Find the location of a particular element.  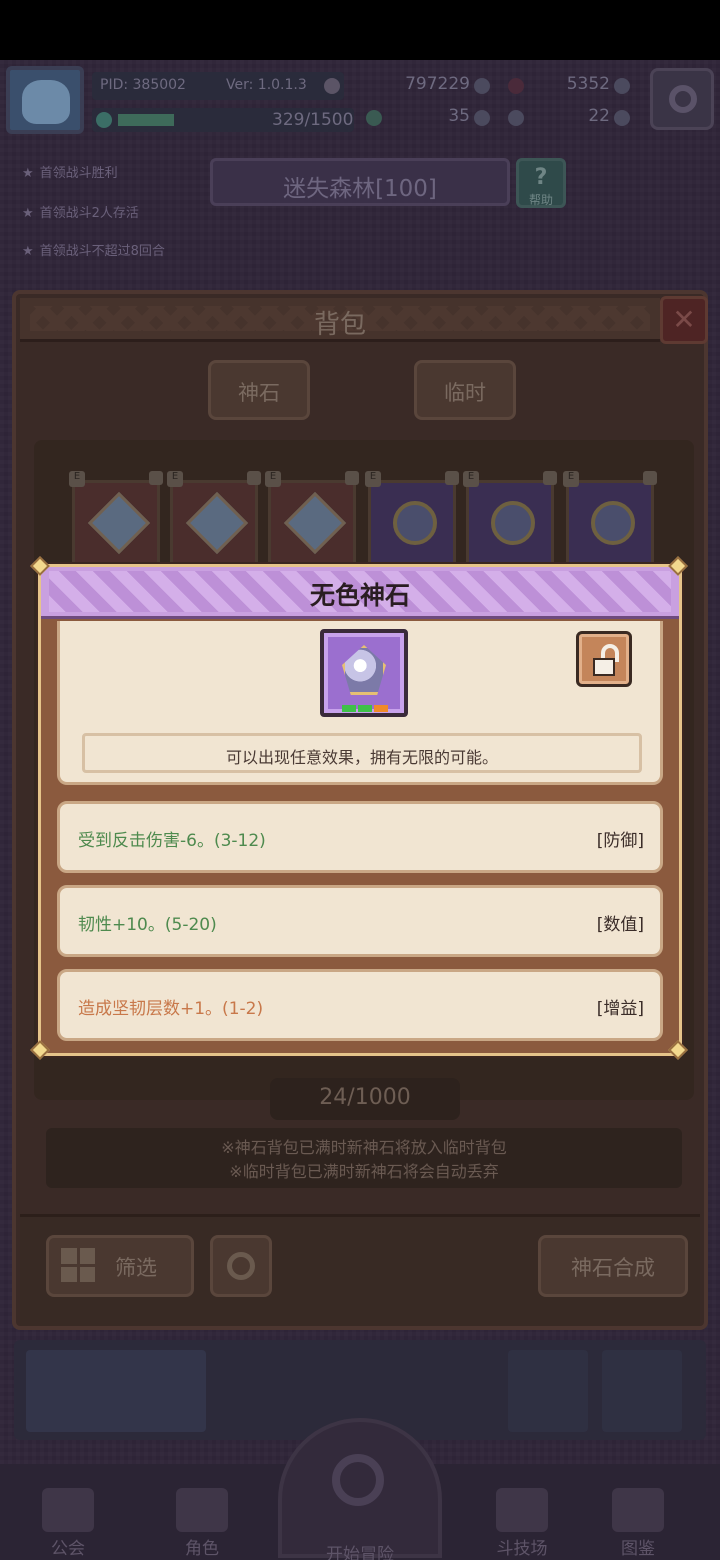

gear-icon is located at coordinates (683, 99).